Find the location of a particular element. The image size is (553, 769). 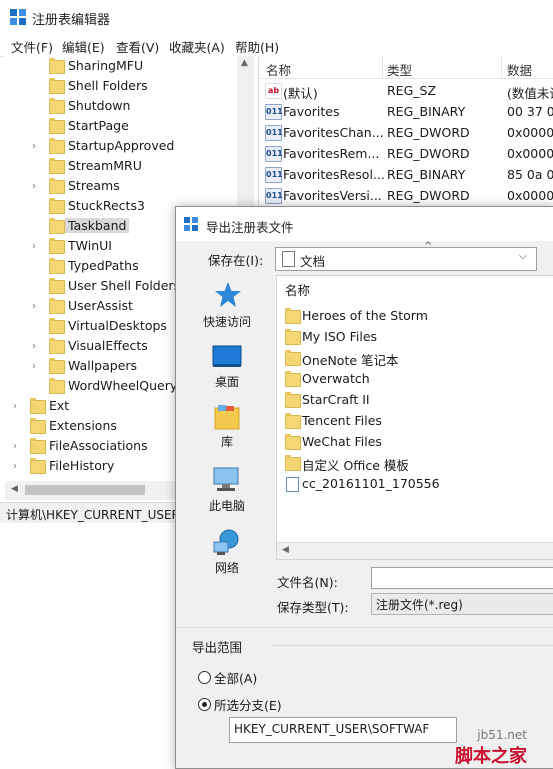

menu-help: 帮助(H) is located at coordinates (257, 46).